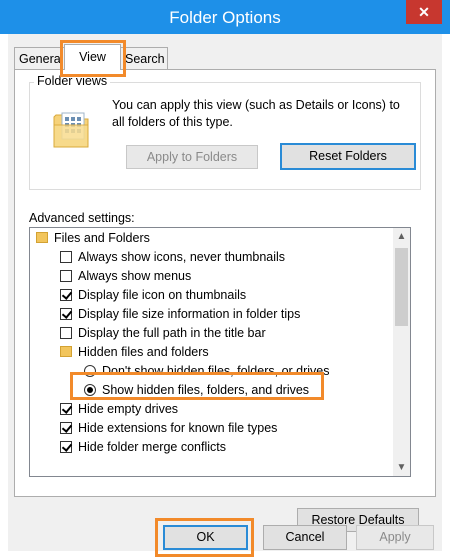 The height and width of the screenshot is (559, 450). I want to click on list-item: Display the full path in the title bar, so click(163, 333).